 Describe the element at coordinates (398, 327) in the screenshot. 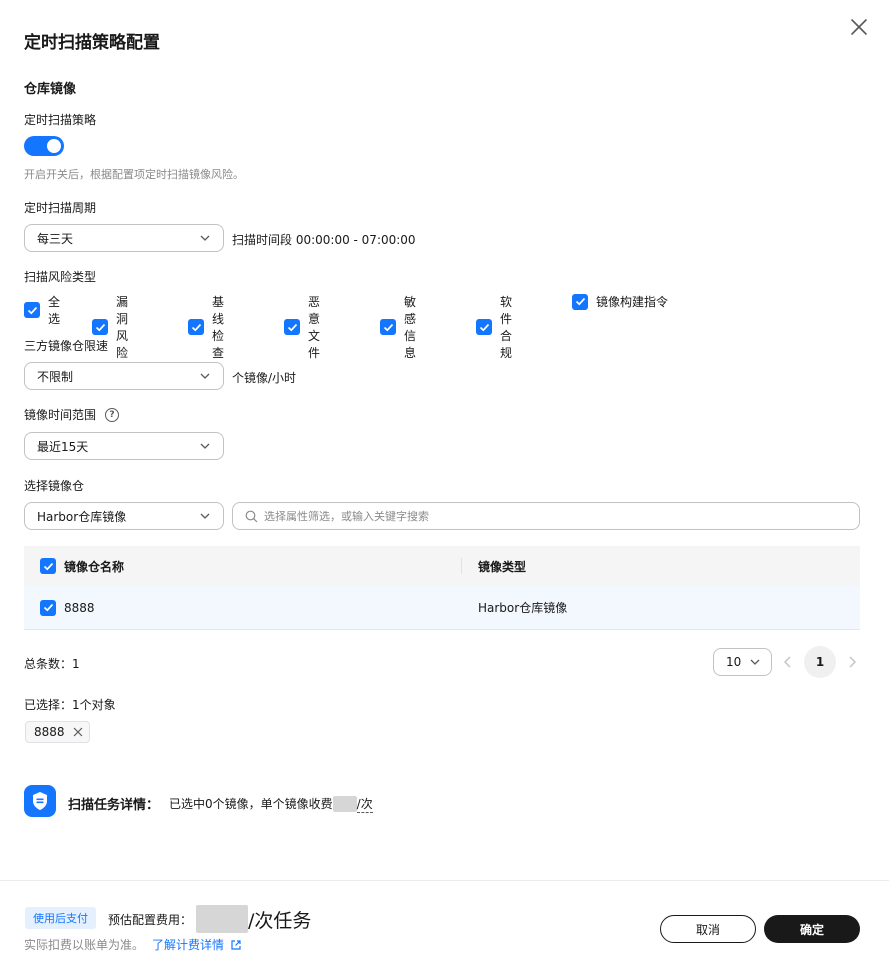

I see `risk-checkbox-sensitive-info: 敏感信息` at that location.